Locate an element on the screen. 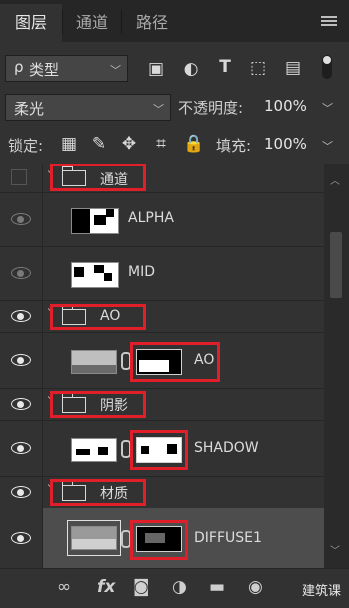 The image size is (349, 608). tab-layers: 图层 is located at coordinates (31, 23).